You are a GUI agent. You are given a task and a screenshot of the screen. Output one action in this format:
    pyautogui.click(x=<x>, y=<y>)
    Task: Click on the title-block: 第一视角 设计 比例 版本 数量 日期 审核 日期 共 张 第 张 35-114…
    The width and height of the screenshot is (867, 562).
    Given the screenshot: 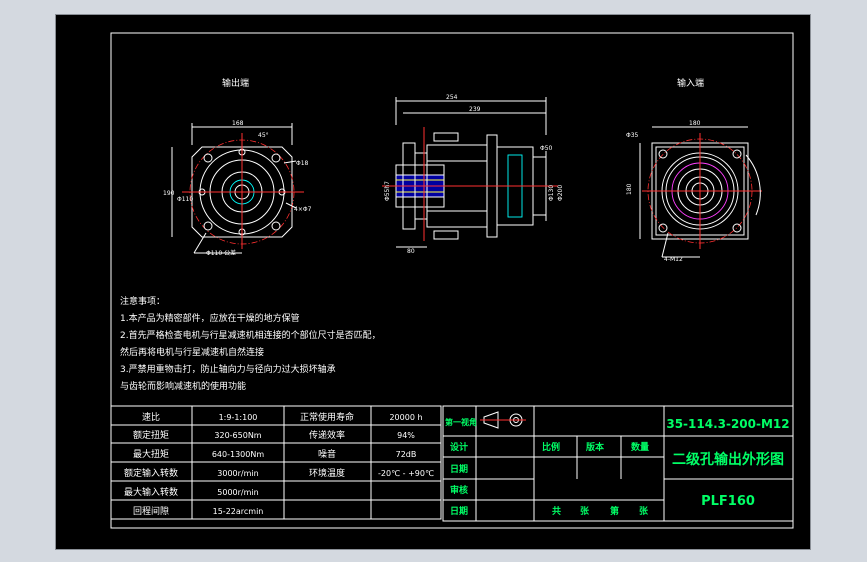 What is the action you would take?
    pyautogui.click(x=618, y=463)
    